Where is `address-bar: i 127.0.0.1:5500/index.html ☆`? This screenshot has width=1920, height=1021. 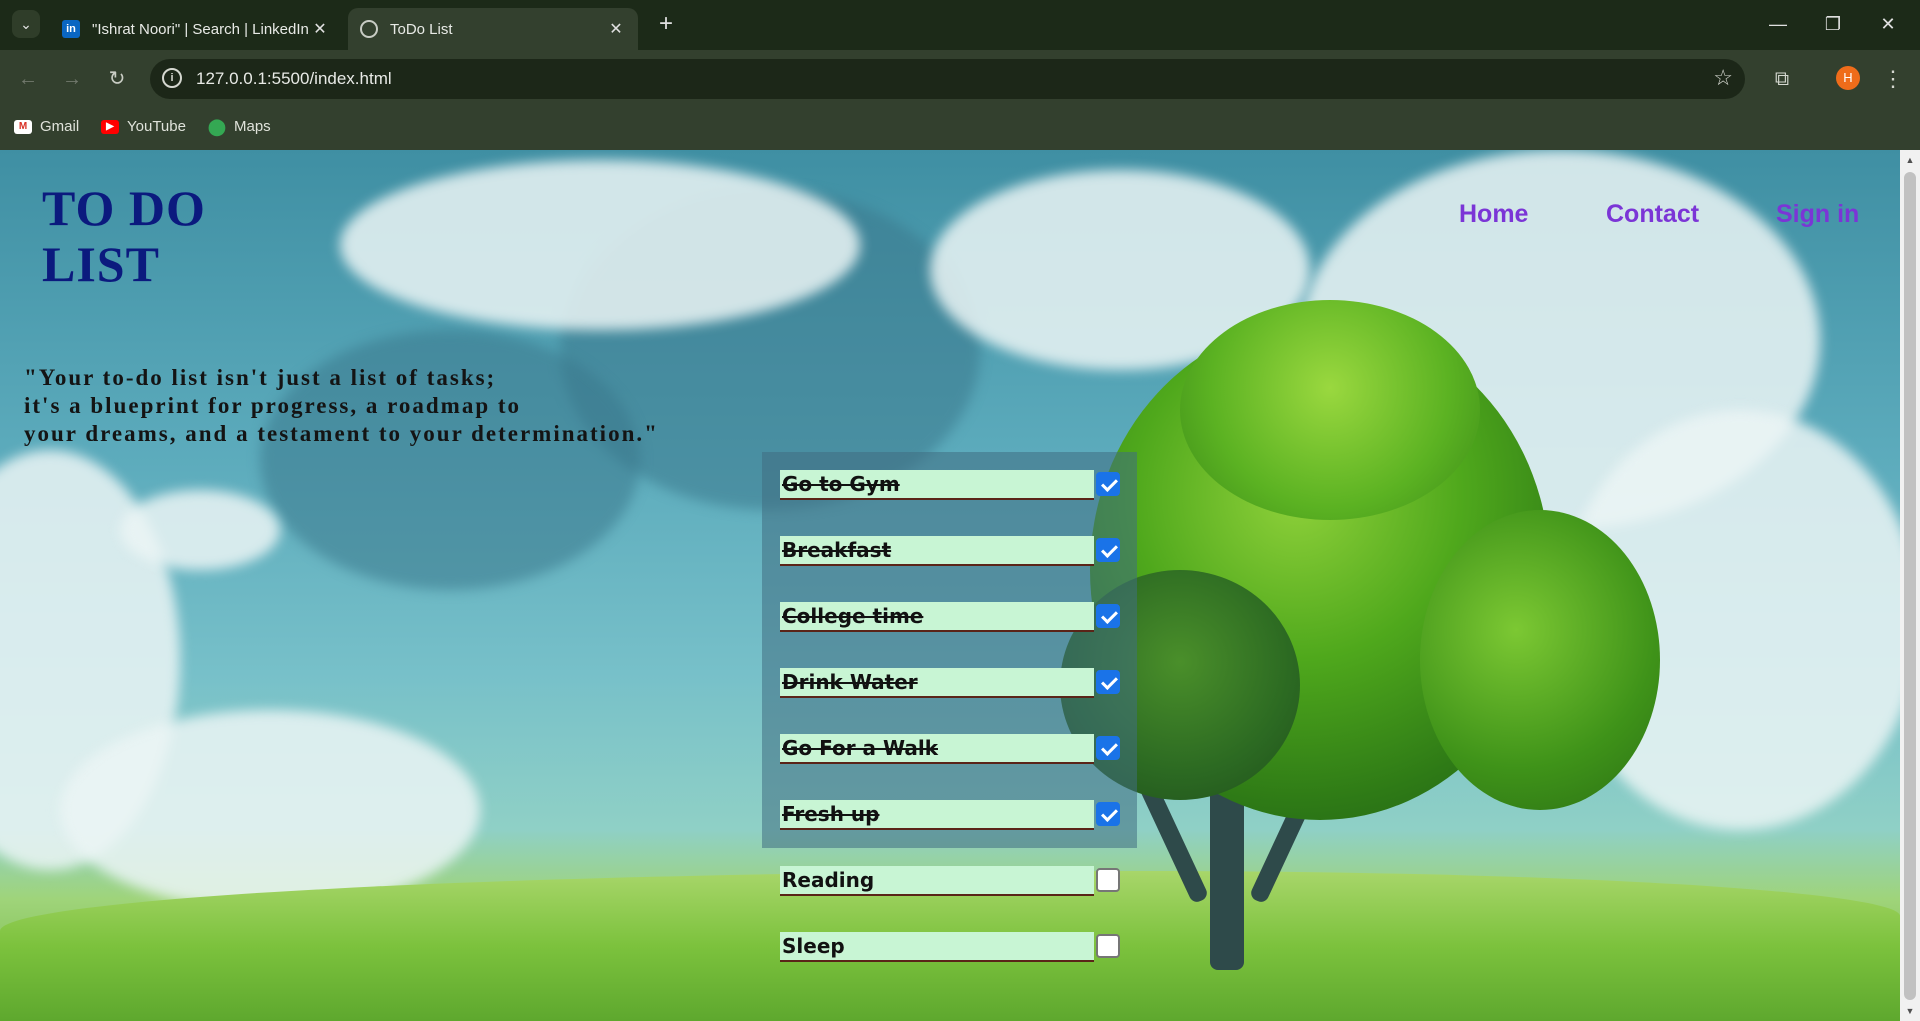 address-bar: i 127.0.0.1:5500/index.html ☆ is located at coordinates (947, 79).